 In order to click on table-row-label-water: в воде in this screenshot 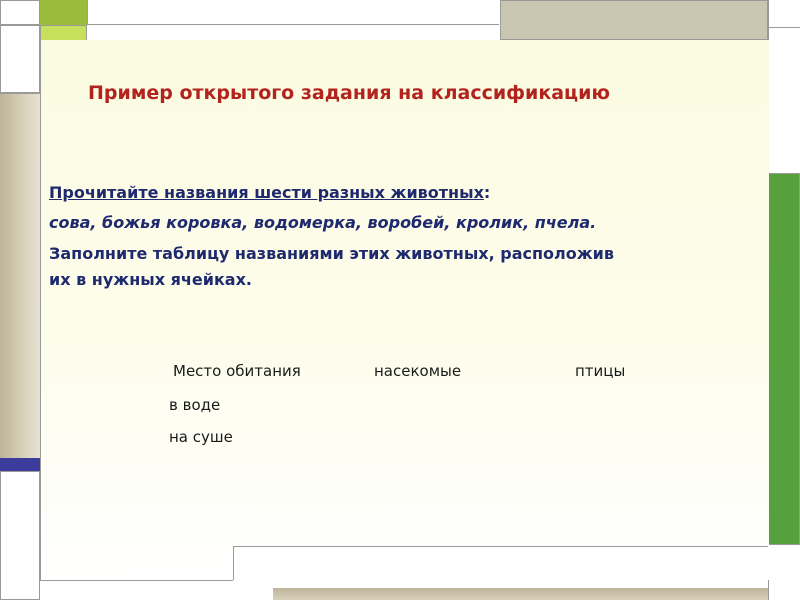, I will do `click(195, 405)`.